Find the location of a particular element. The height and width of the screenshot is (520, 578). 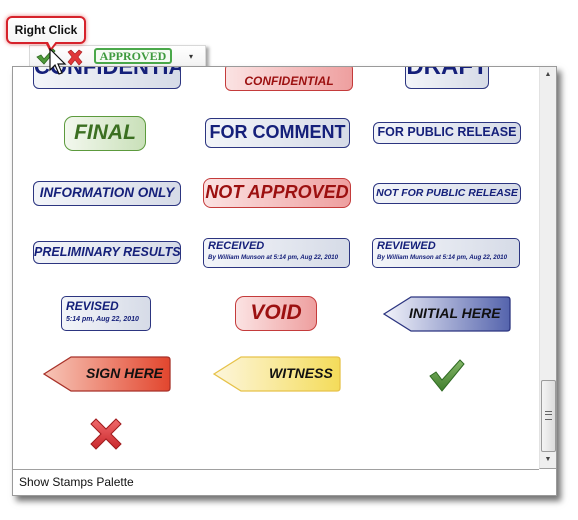

stamp-label: INITIAL HERE is located at coordinates (455, 313).